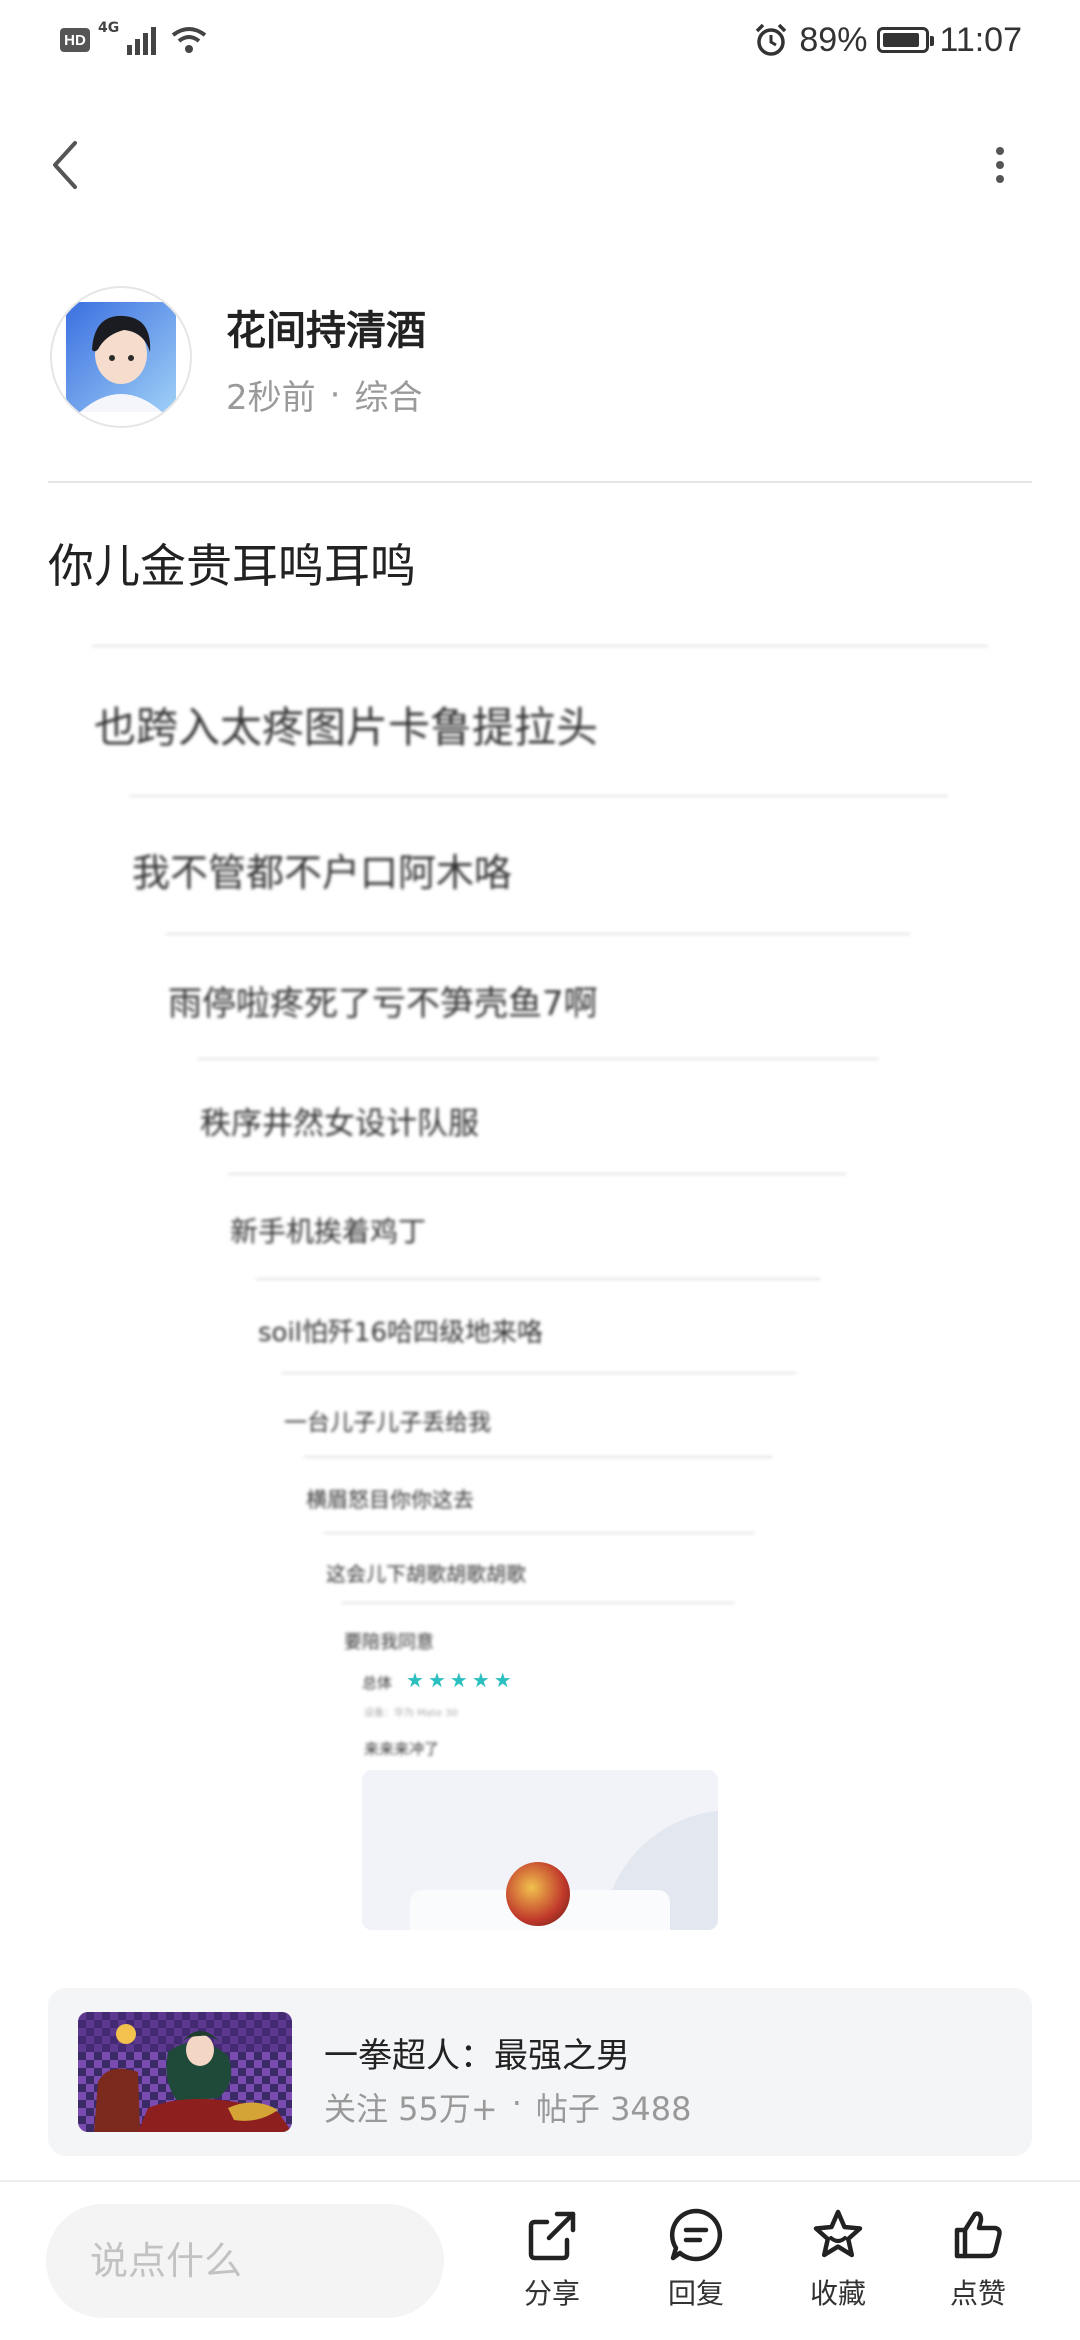 This screenshot has width=1080, height=2340. What do you see at coordinates (411, 2109) in the screenshot?
I see `game-followers: 关注 55万+` at bounding box center [411, 2109].